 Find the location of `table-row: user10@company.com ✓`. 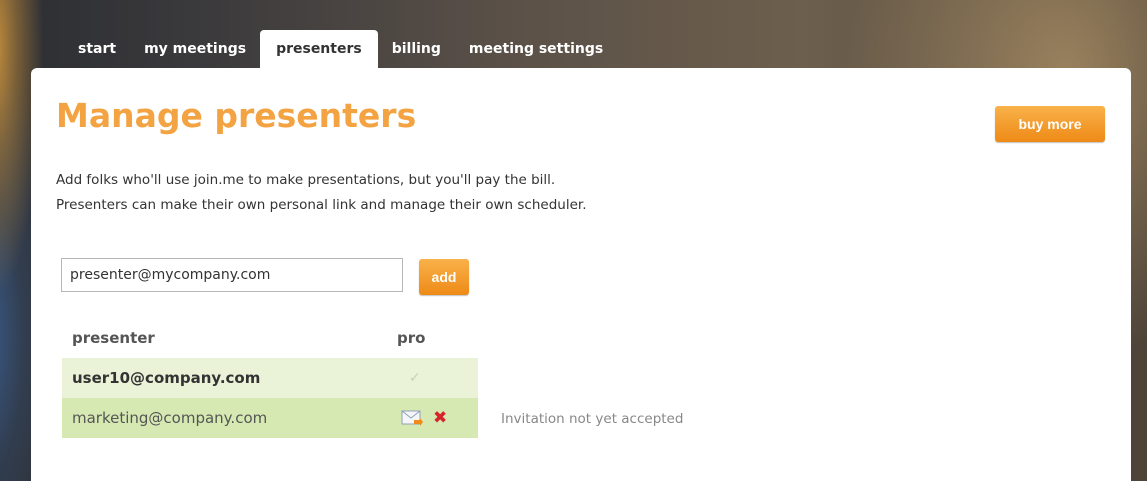

table-row: user10@company.com ✓ is located at coordinates (270, 378).